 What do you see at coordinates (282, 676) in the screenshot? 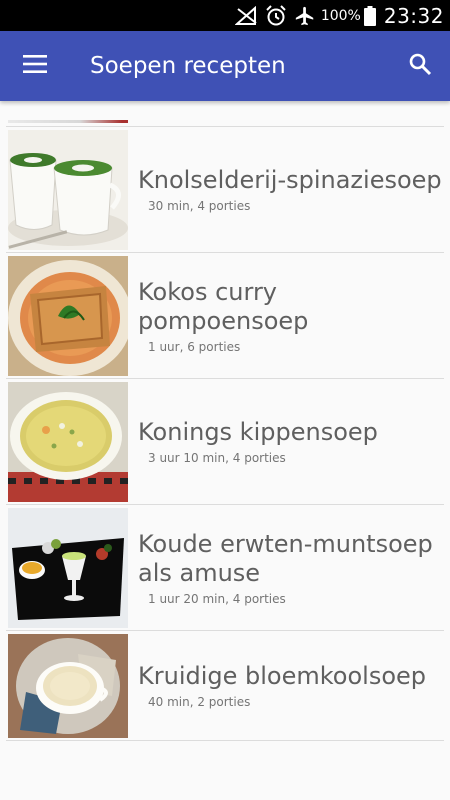
I see `recipe-name: Kruidige bloemkoolsoep` at bounding box center [282, 676].